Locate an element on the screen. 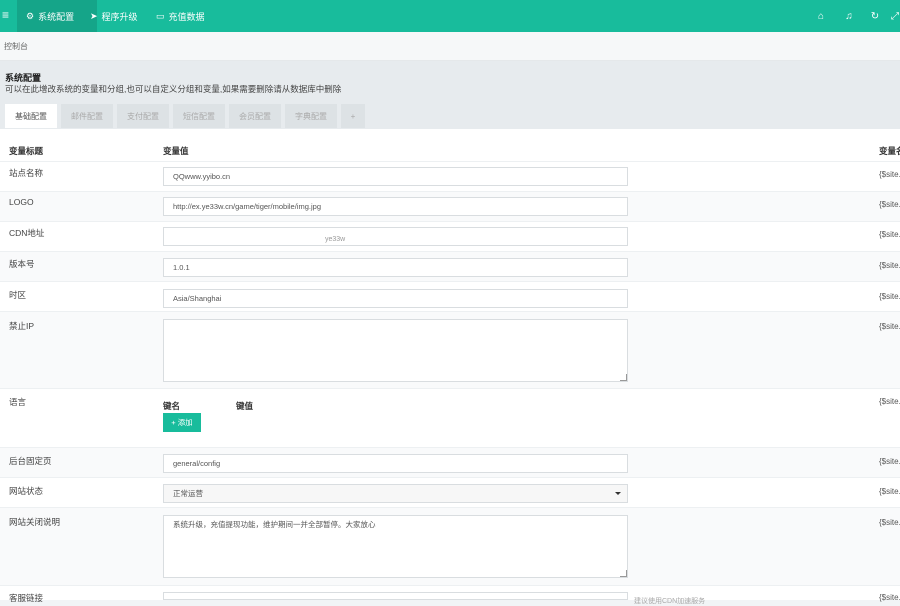  paper-plane-icon: ➤ is located at coordinates (94, 15).